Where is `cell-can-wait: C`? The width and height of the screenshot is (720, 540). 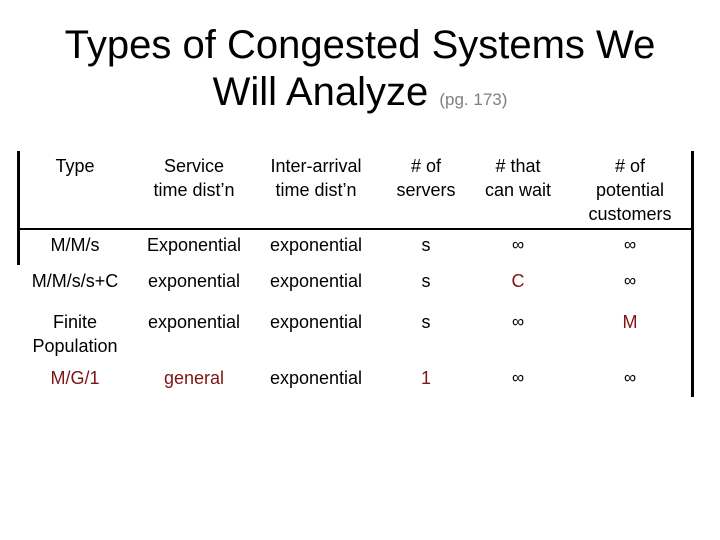
cell-can-wait: C is located at coordinates (518, 281).